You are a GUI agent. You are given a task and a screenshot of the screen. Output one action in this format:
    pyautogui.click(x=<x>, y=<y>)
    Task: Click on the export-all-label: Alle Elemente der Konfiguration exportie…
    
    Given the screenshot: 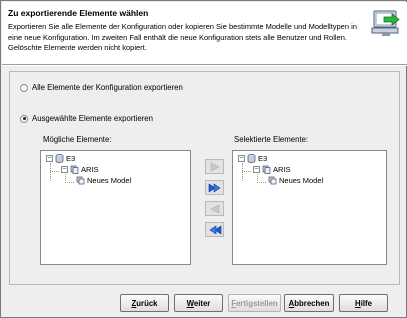 What is the action you would take?
    pyautogui.click(x=107, y=87)
    